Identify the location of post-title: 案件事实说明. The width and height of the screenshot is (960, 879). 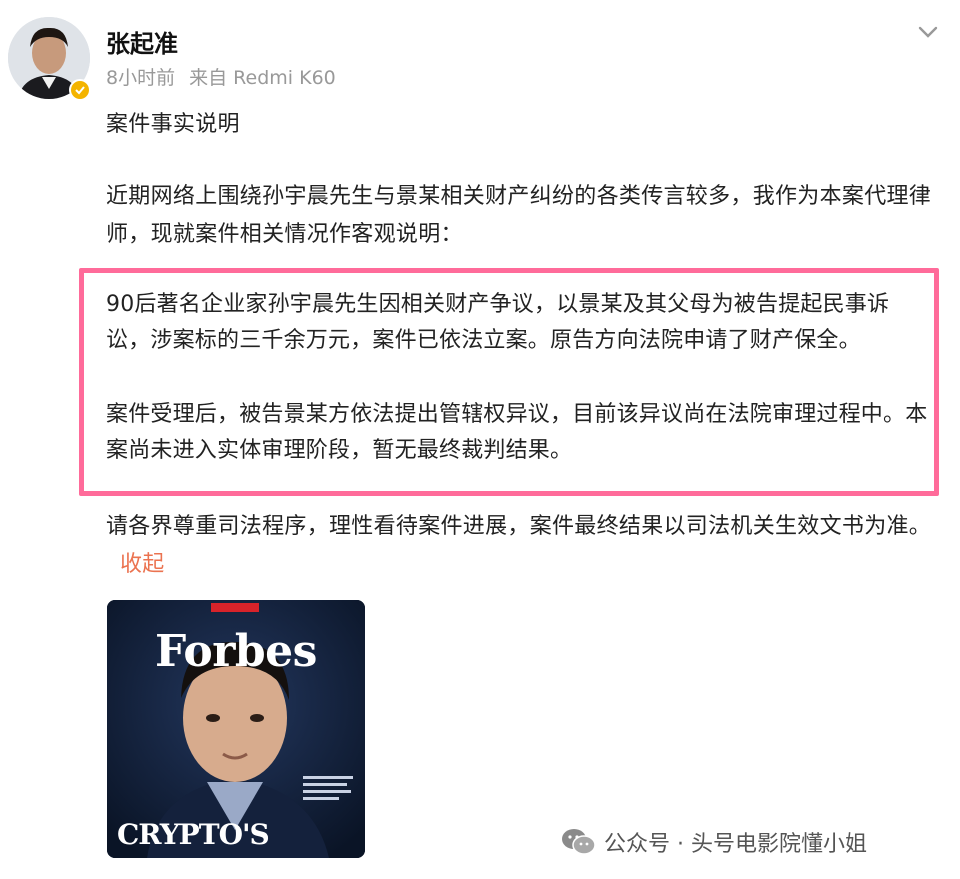
(173, 124).